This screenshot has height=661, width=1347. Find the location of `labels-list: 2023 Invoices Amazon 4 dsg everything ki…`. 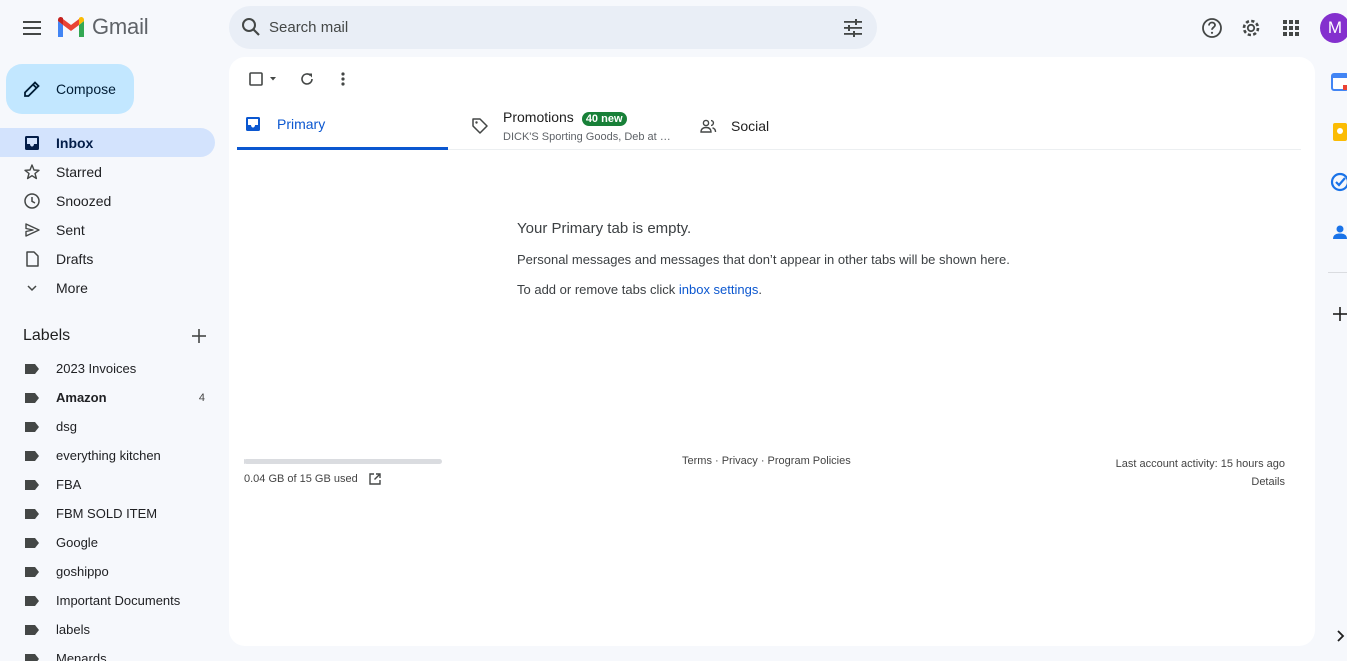

labels-list: 2023 Invoices Amazon 4 dsg everything ki… is located at coordinates (107, 507).